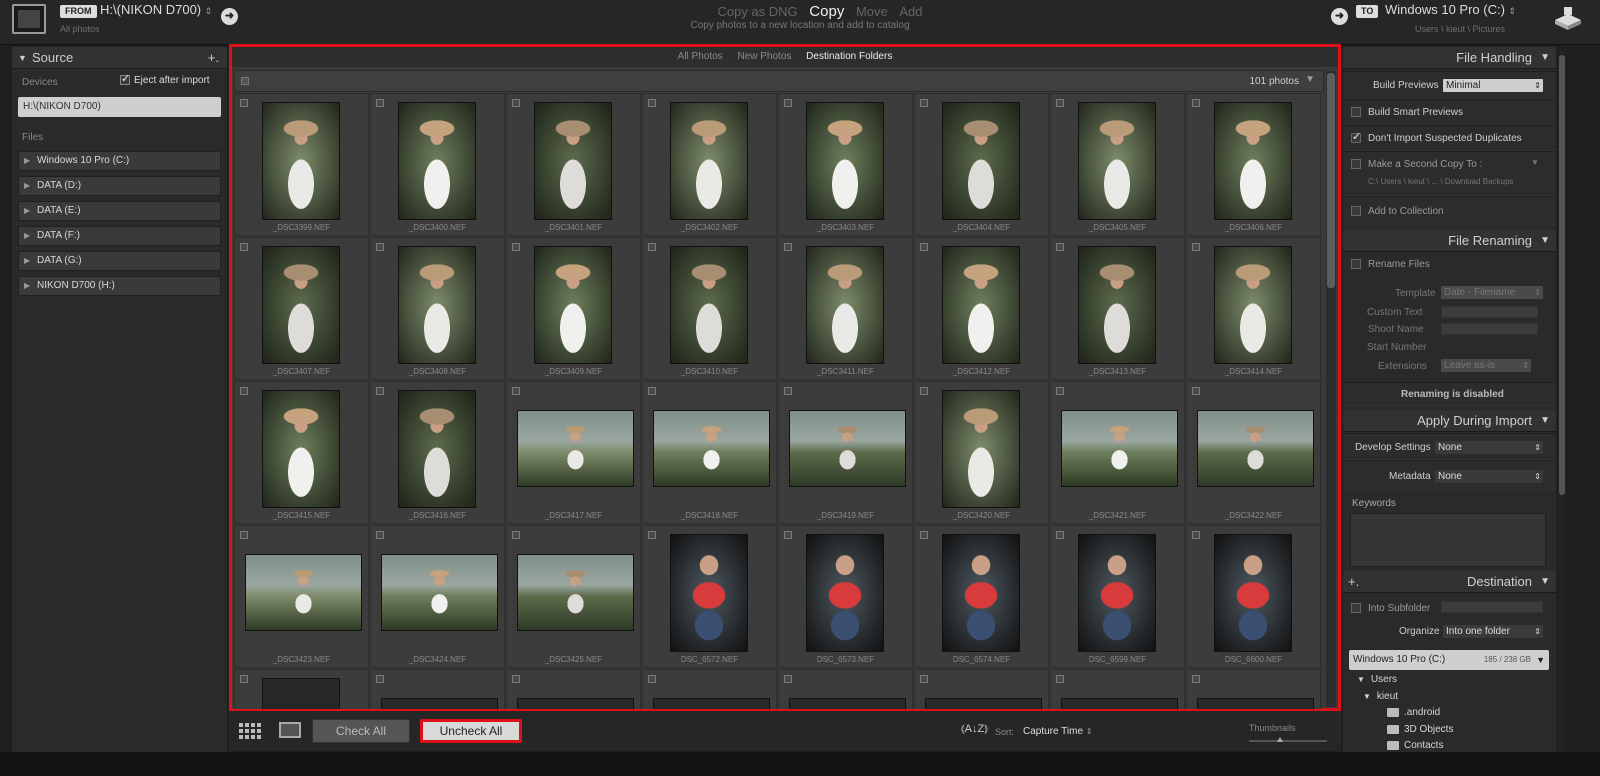  I want to click on template-select: Date - Filename, so click(1492, 292).